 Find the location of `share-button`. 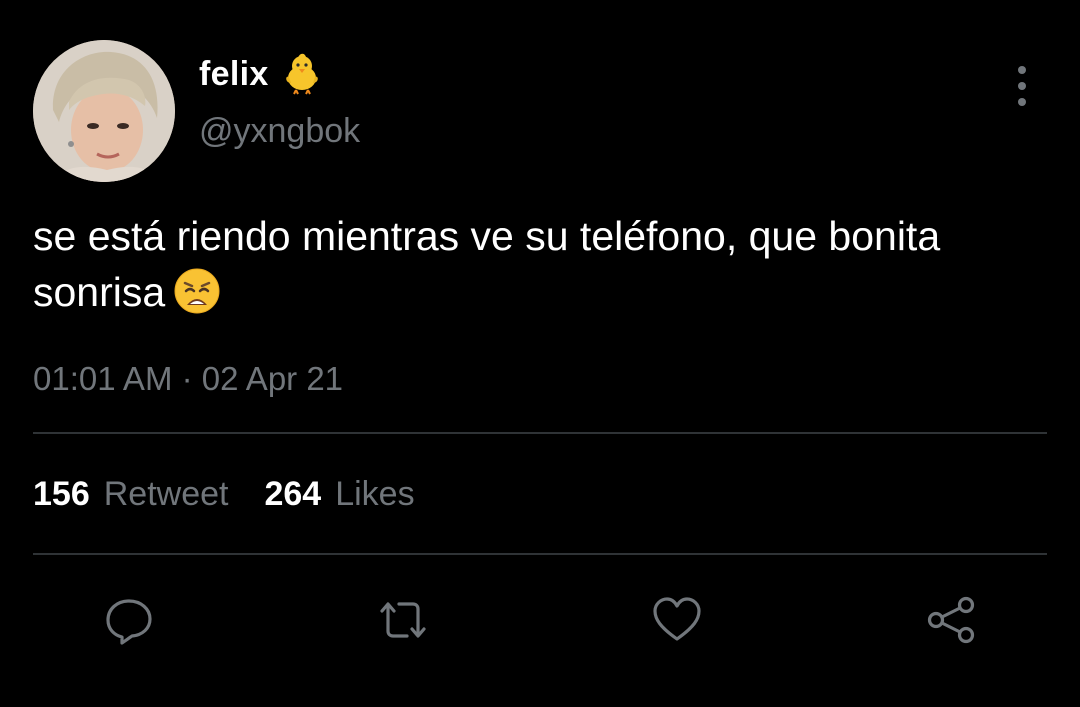

share-button is located at coordinates (951, 620).